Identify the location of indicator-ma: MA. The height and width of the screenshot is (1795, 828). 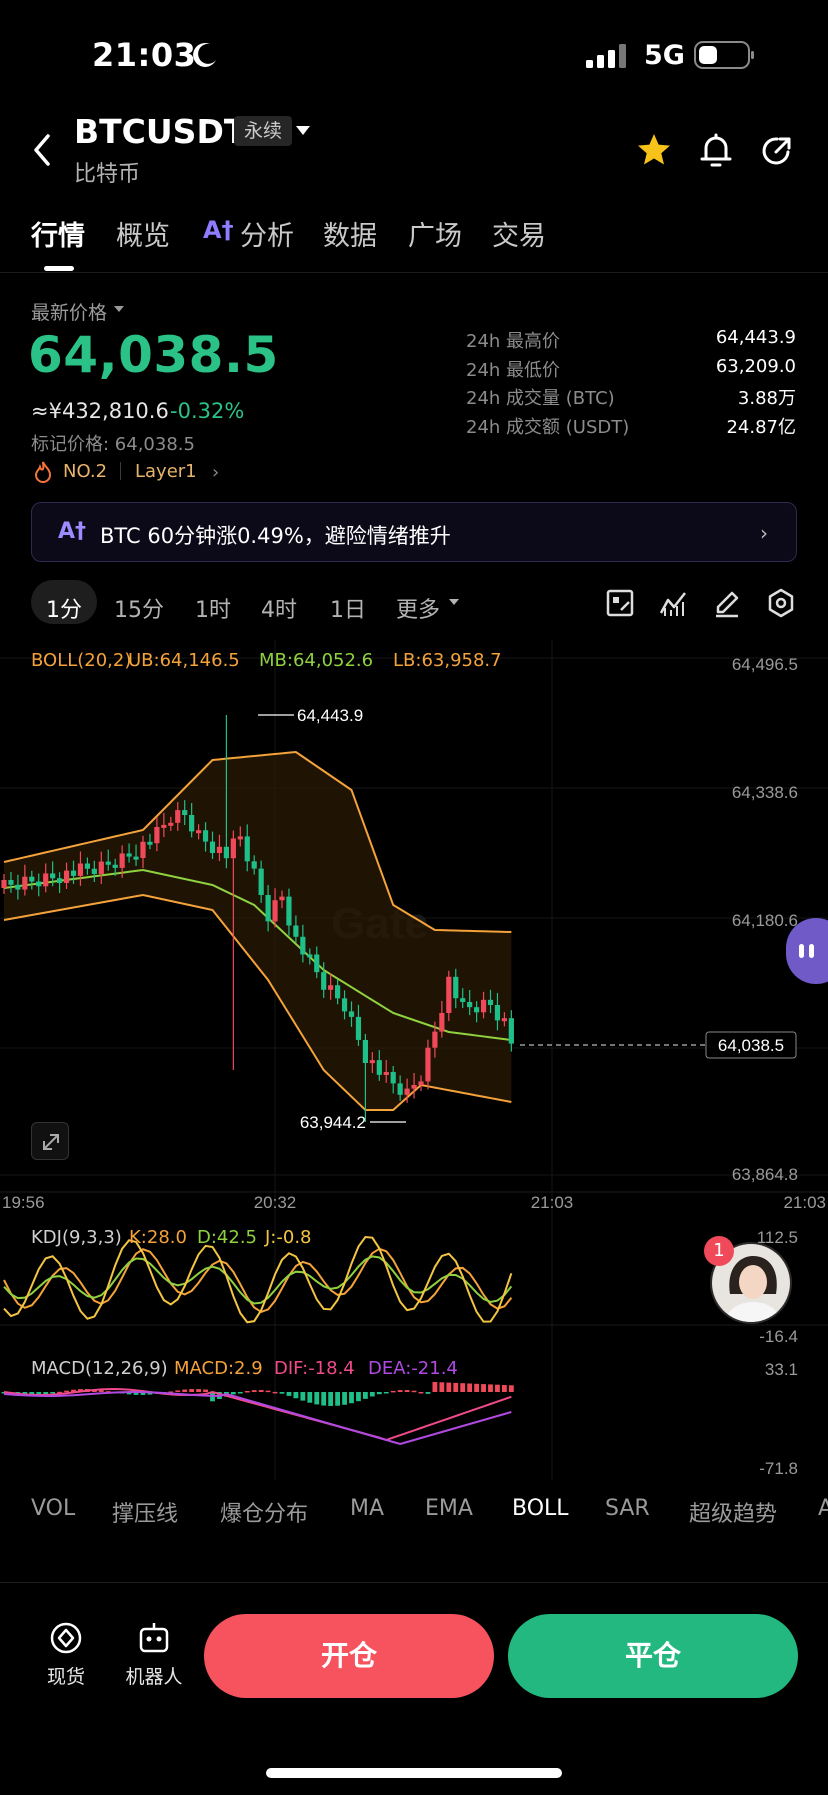
(367, 1508).